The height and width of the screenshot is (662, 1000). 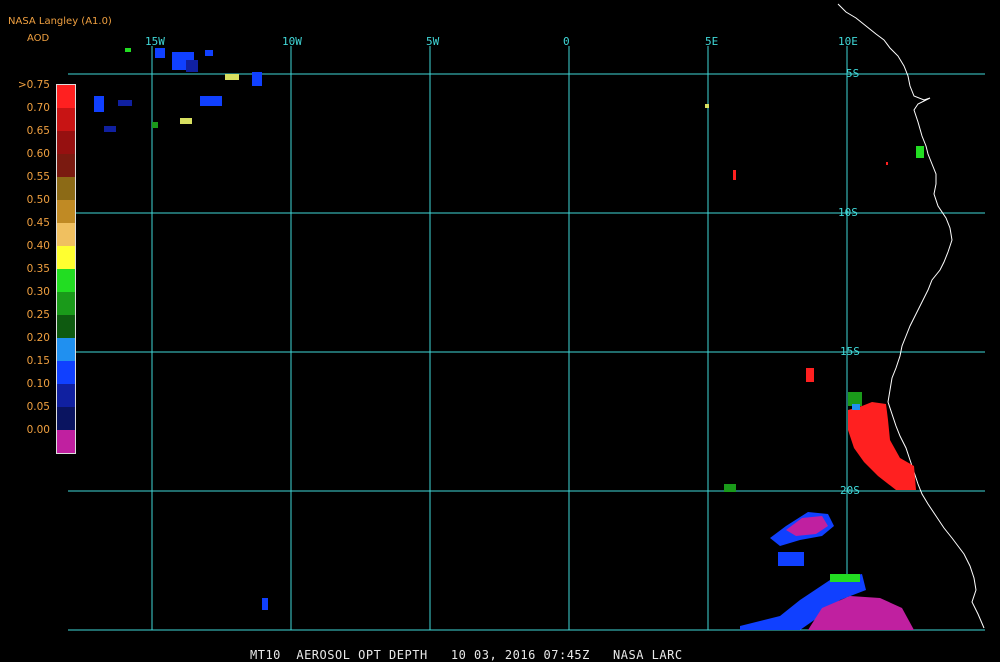 I want to click on lat-label-15s: 15S, so click(x=850, y=351).